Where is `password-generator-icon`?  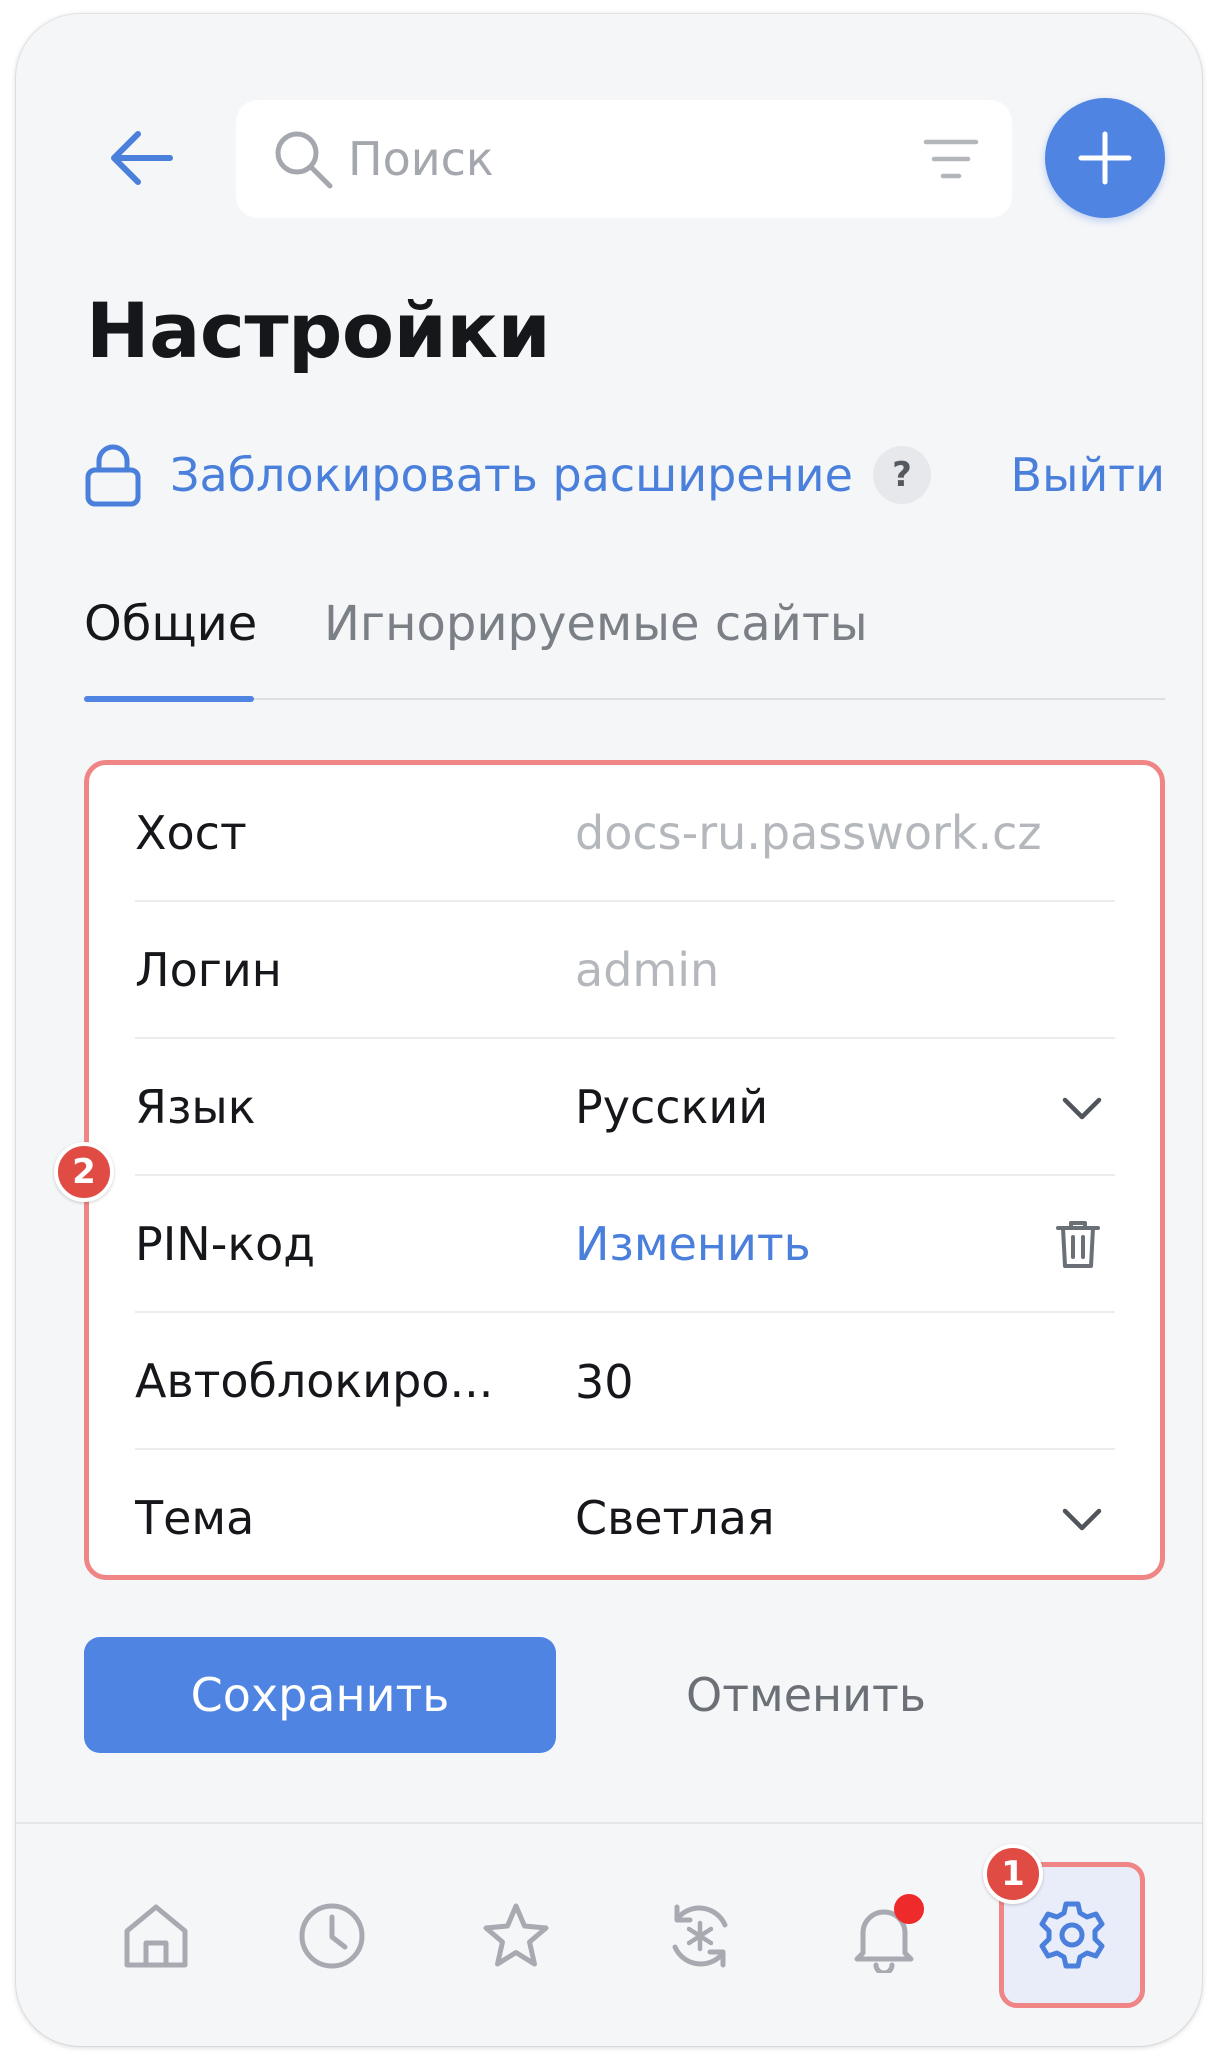
password-generator-icon is located at coordinates (700, 1936).